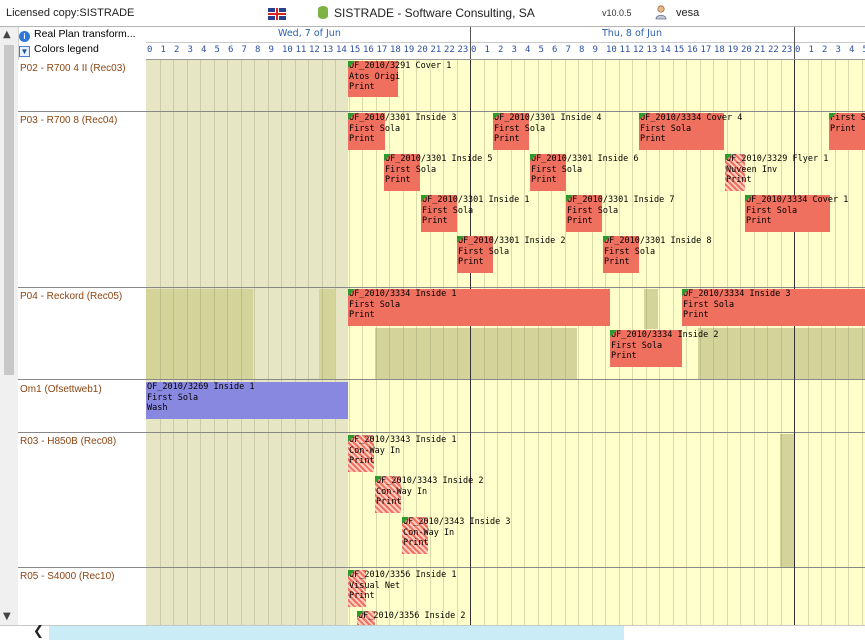 The width and height of the screenshot is (865, 640). I want to click on job-bar: OF_2010/3301 Inside 6First SolaPrint, so click(548, 172).